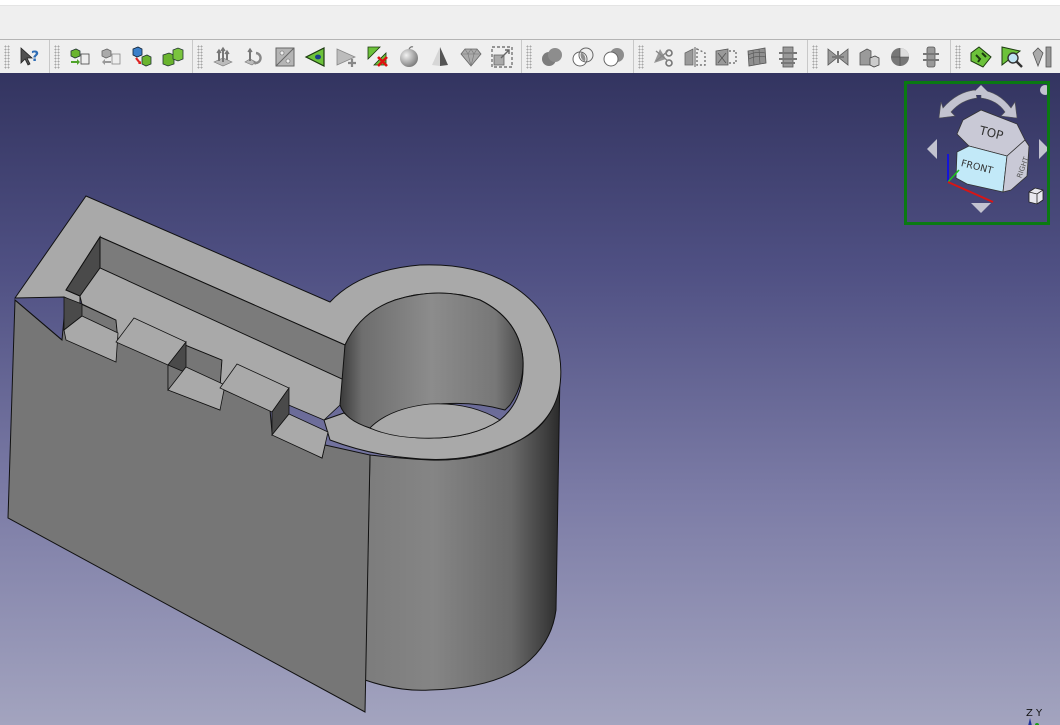 The width and height of the screenshot is (1060, 725). I want to click on check-geometry-button, so click(980, 57).